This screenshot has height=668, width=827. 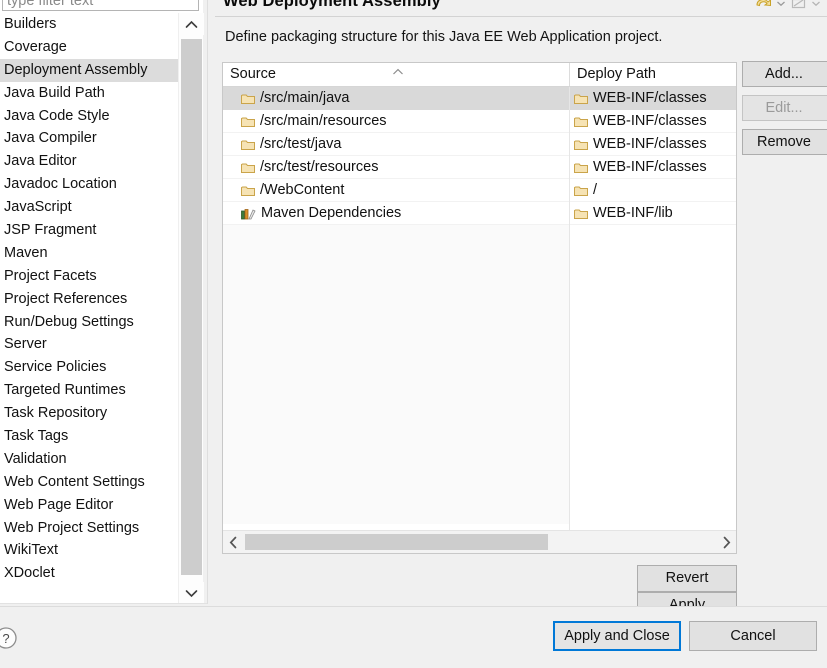 I want to click on sidebar-vertical-scrollbar, so click(x=191, y=308).